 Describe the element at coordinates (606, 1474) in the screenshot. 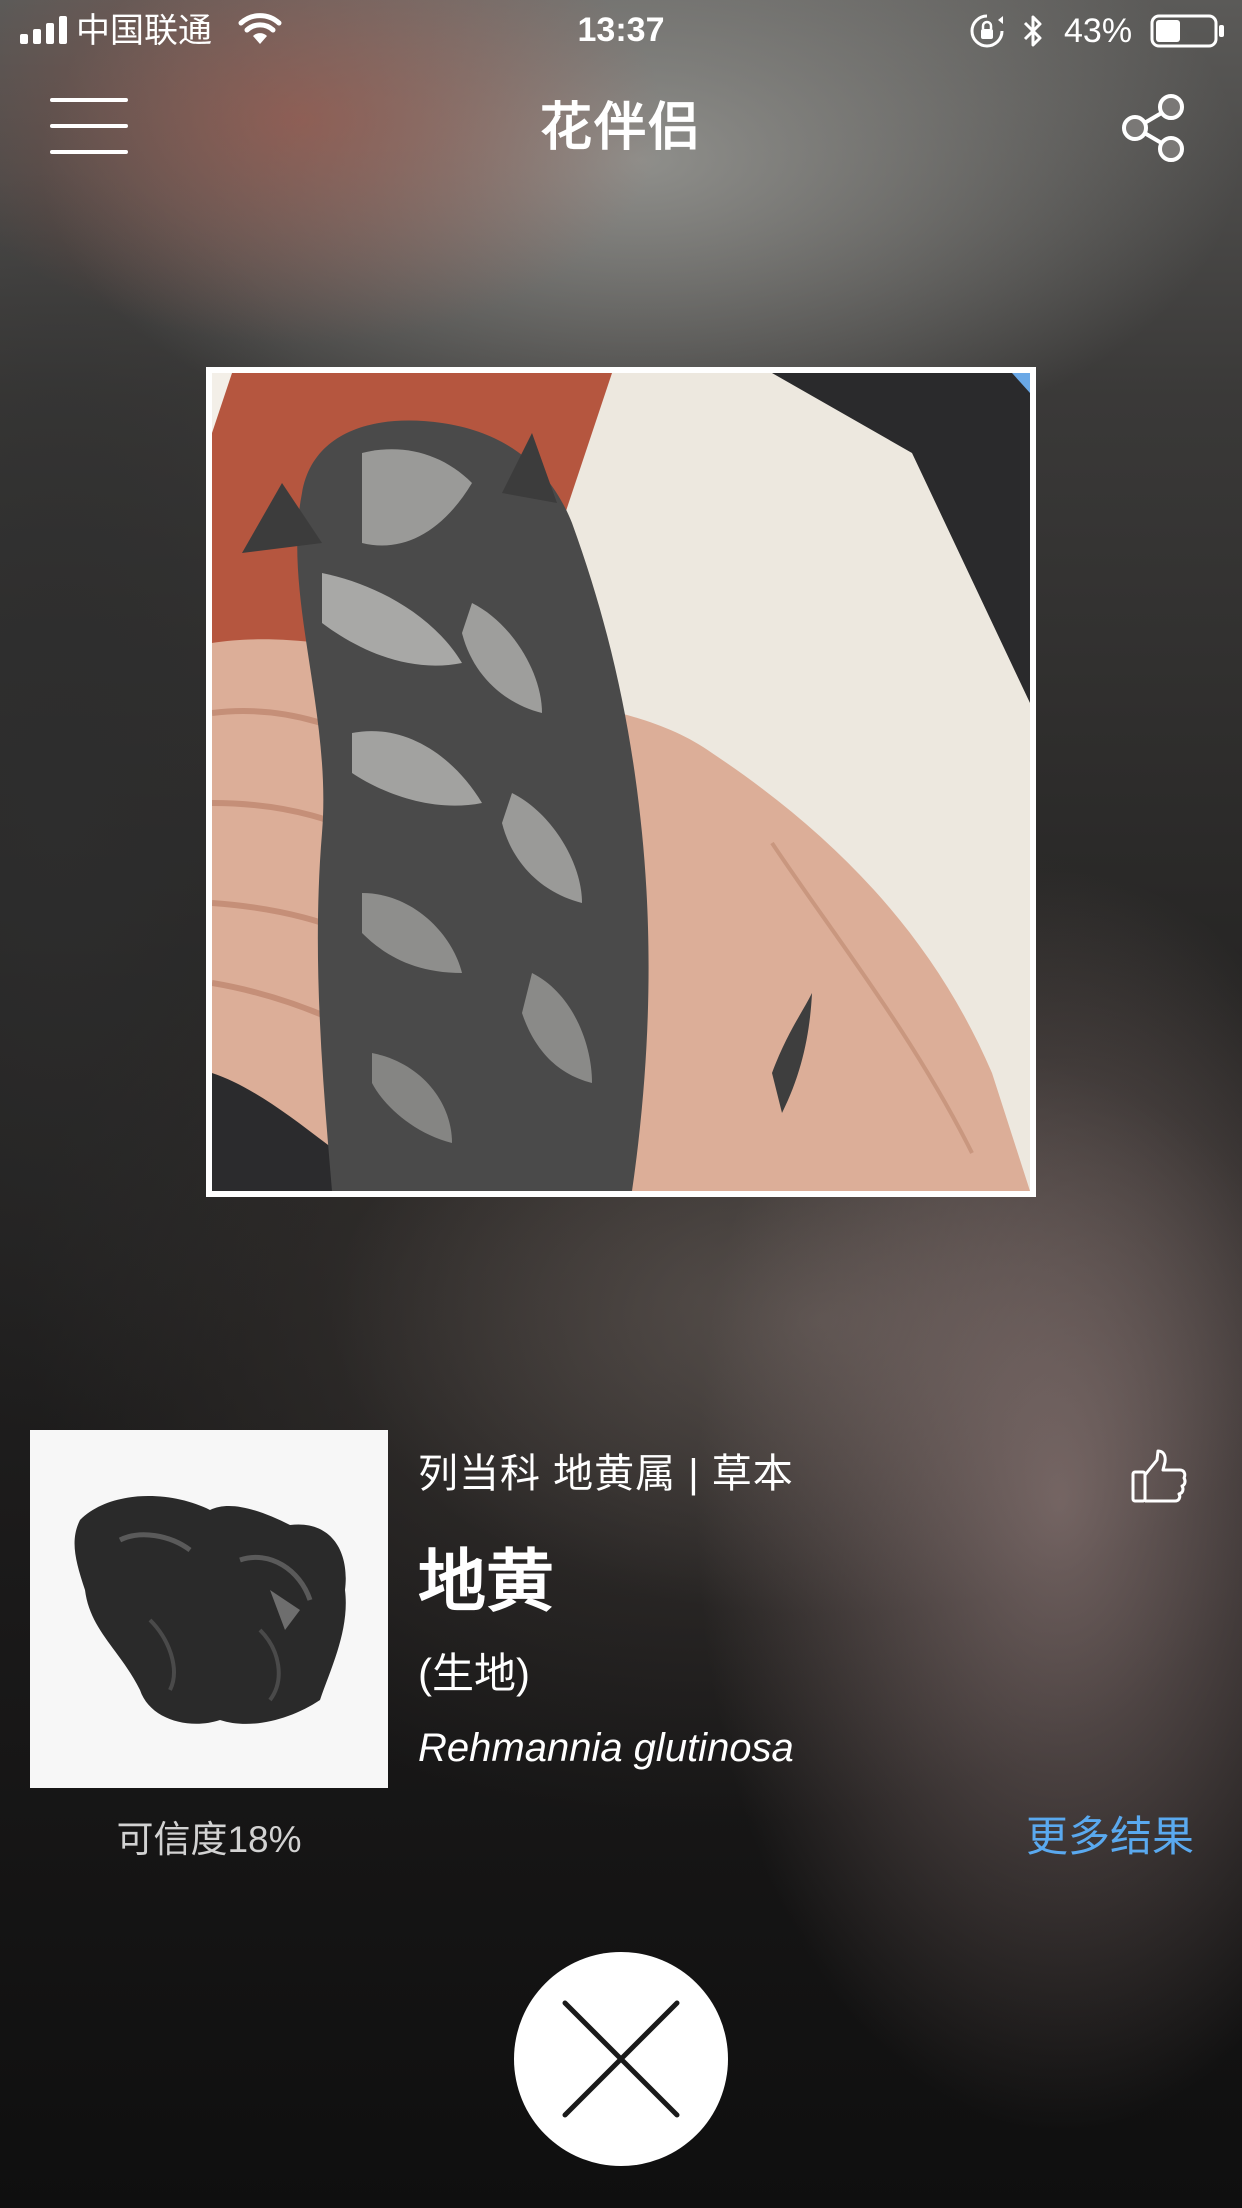

I see `result-taxonomy: 列当科 地黄属 | 草本` at that location.